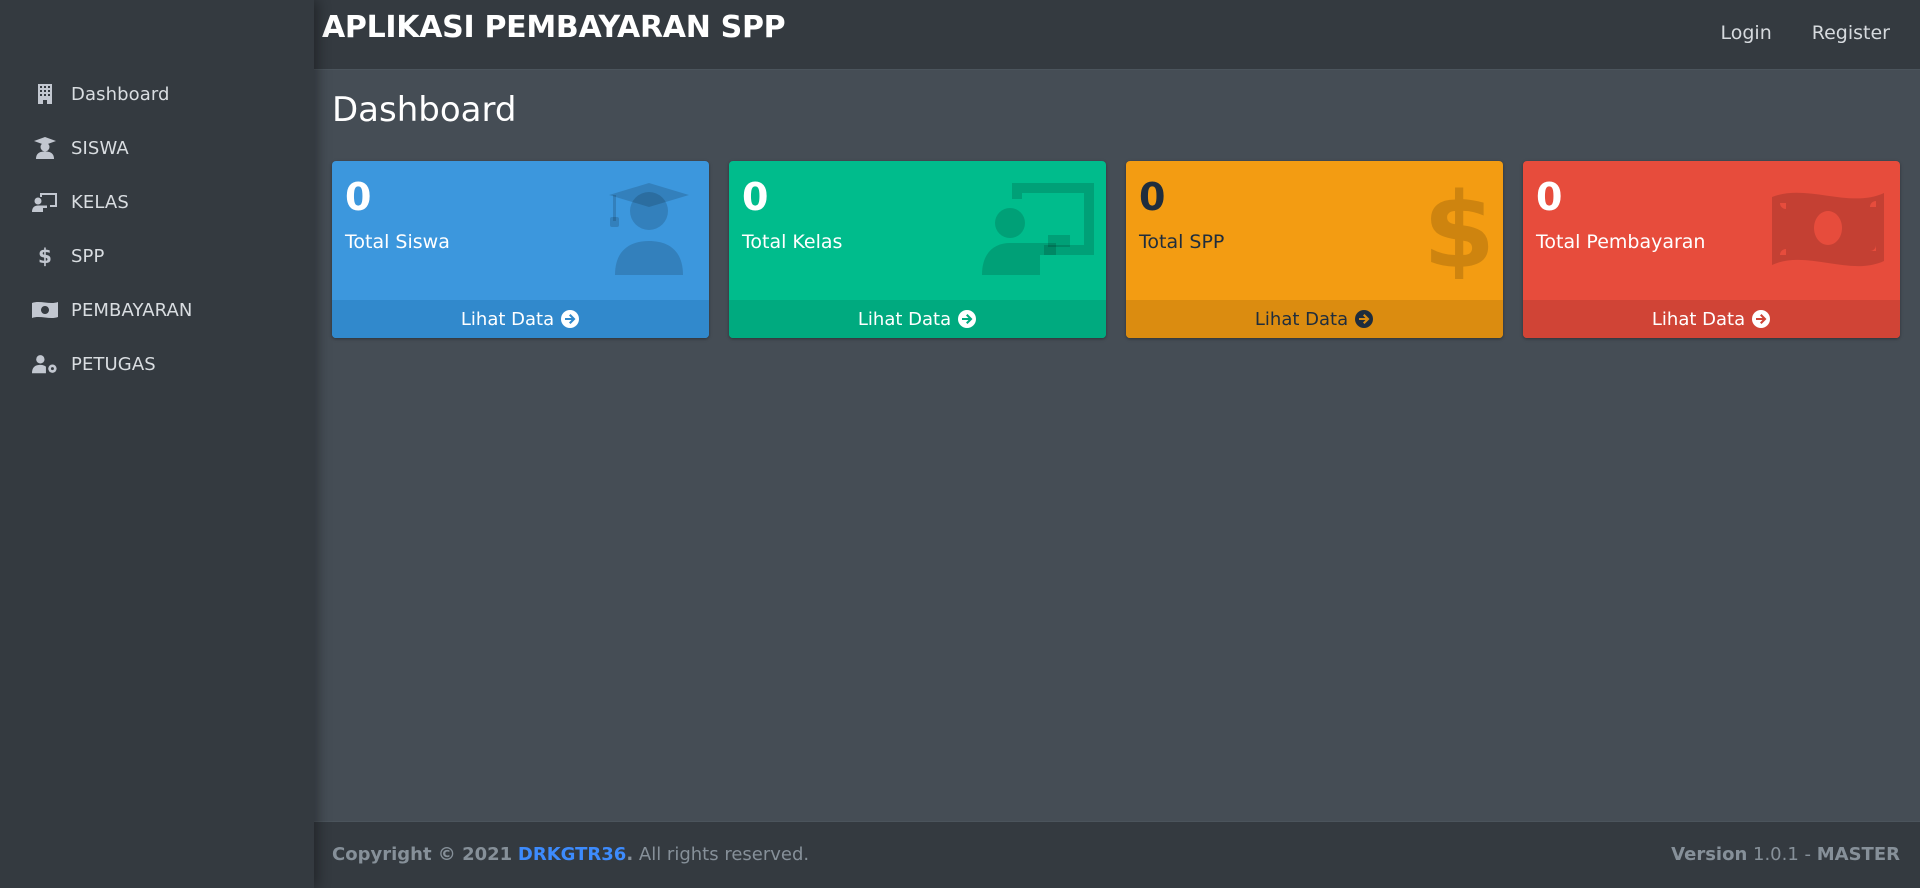 The width and height of the screenshot is (1920, 888). Describe the element at coordinates (424, 110) in the screenshot. I see `page-title: Dashboard` at that location.